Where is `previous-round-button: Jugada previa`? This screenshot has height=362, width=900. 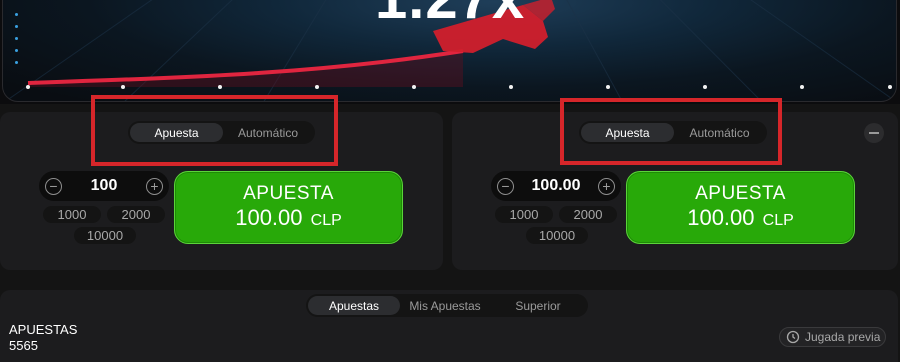
previous-round-button: Jugada previa is located at coordinates (832, 337).